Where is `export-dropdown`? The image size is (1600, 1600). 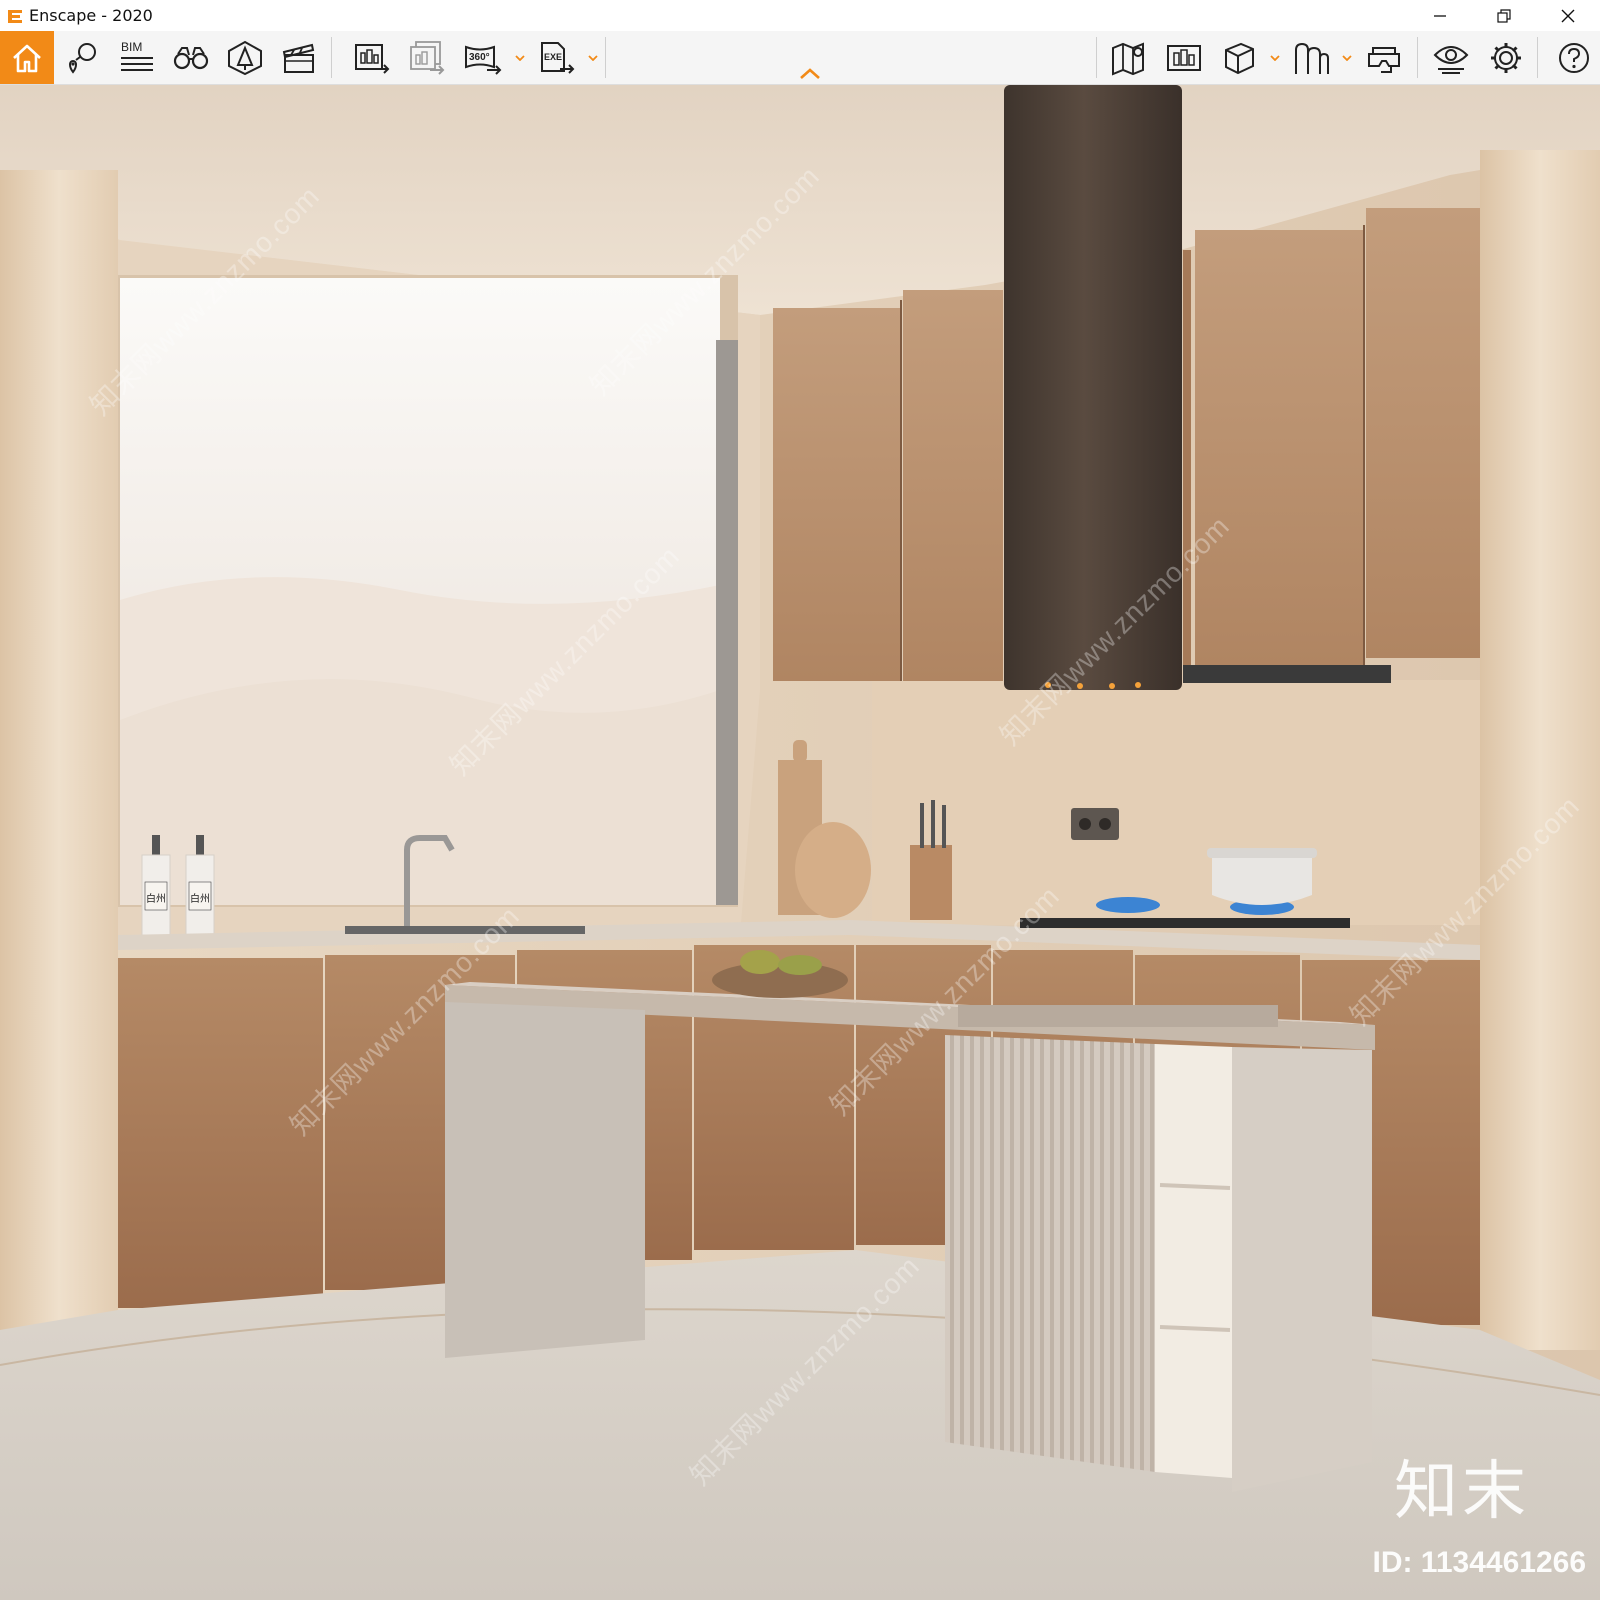
export-dropdown is located at coordinates (593, 58).